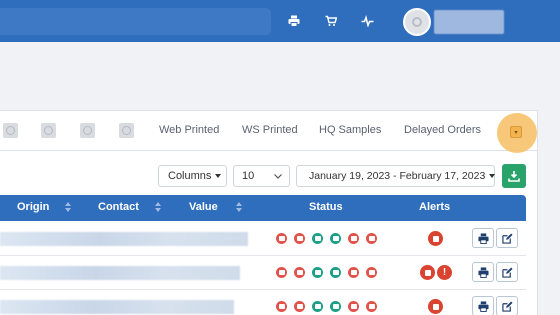  Describe the element at coordinates (326, 207) in the screenshot. I see `header-status: Status` at that location.